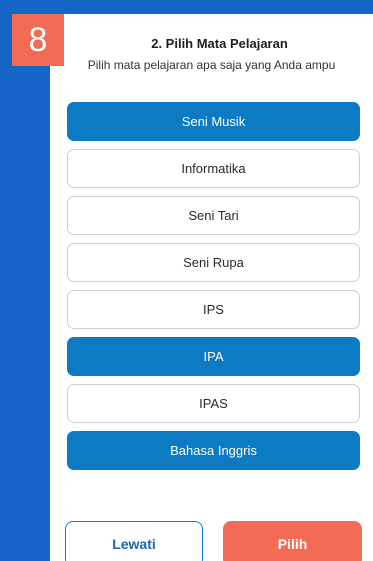 This screenshot has height=561, width=373. Describe the element at coordinates (186, 7) in the screenshot. I see `top-strip` at that location.